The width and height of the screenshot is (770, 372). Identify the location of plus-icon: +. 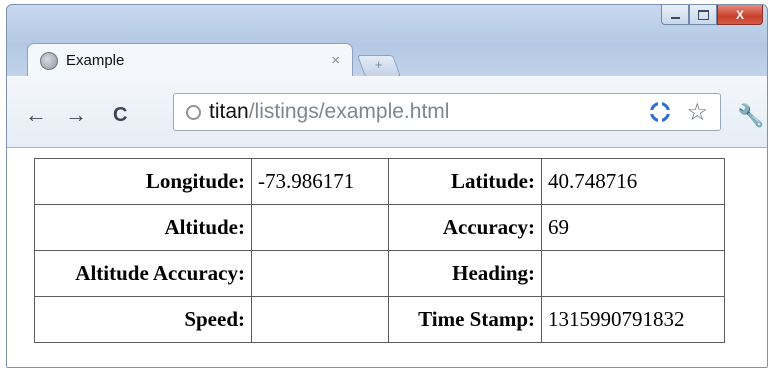
(378, 64).